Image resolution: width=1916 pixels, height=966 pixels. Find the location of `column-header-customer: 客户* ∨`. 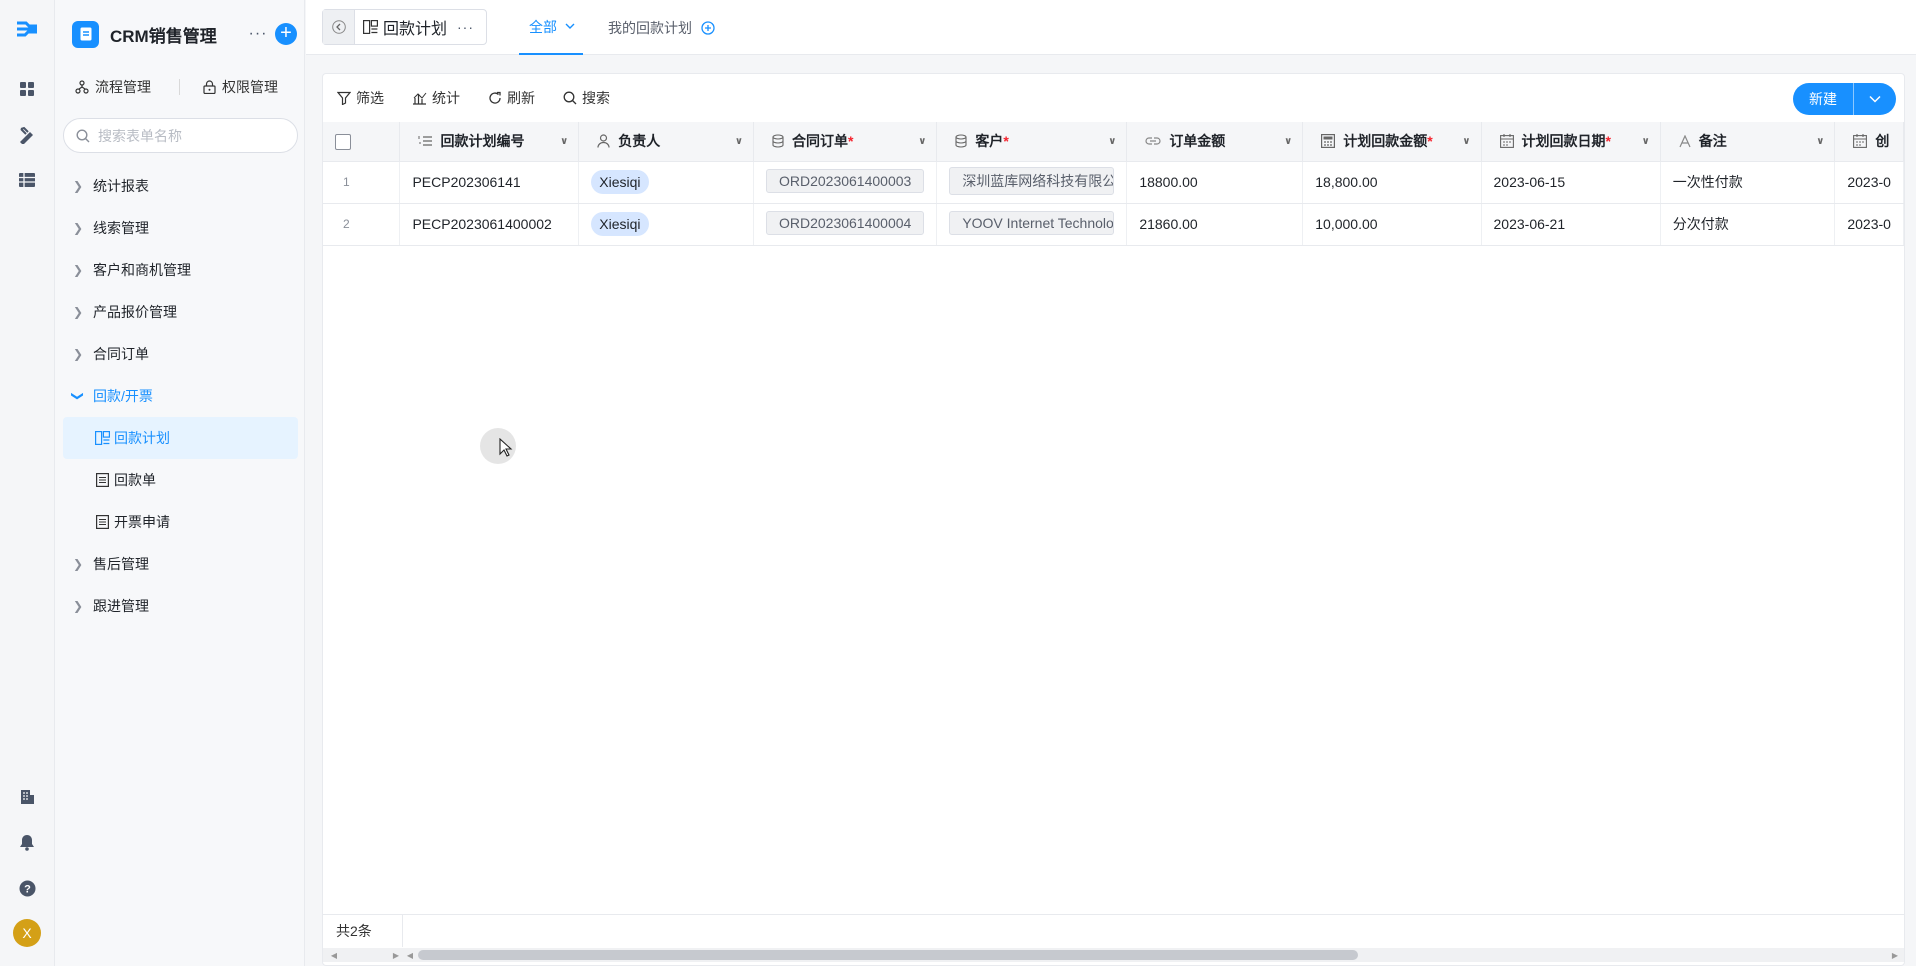

column-header-customer: 客户* ∨ is located at coordinates (1032, 142).